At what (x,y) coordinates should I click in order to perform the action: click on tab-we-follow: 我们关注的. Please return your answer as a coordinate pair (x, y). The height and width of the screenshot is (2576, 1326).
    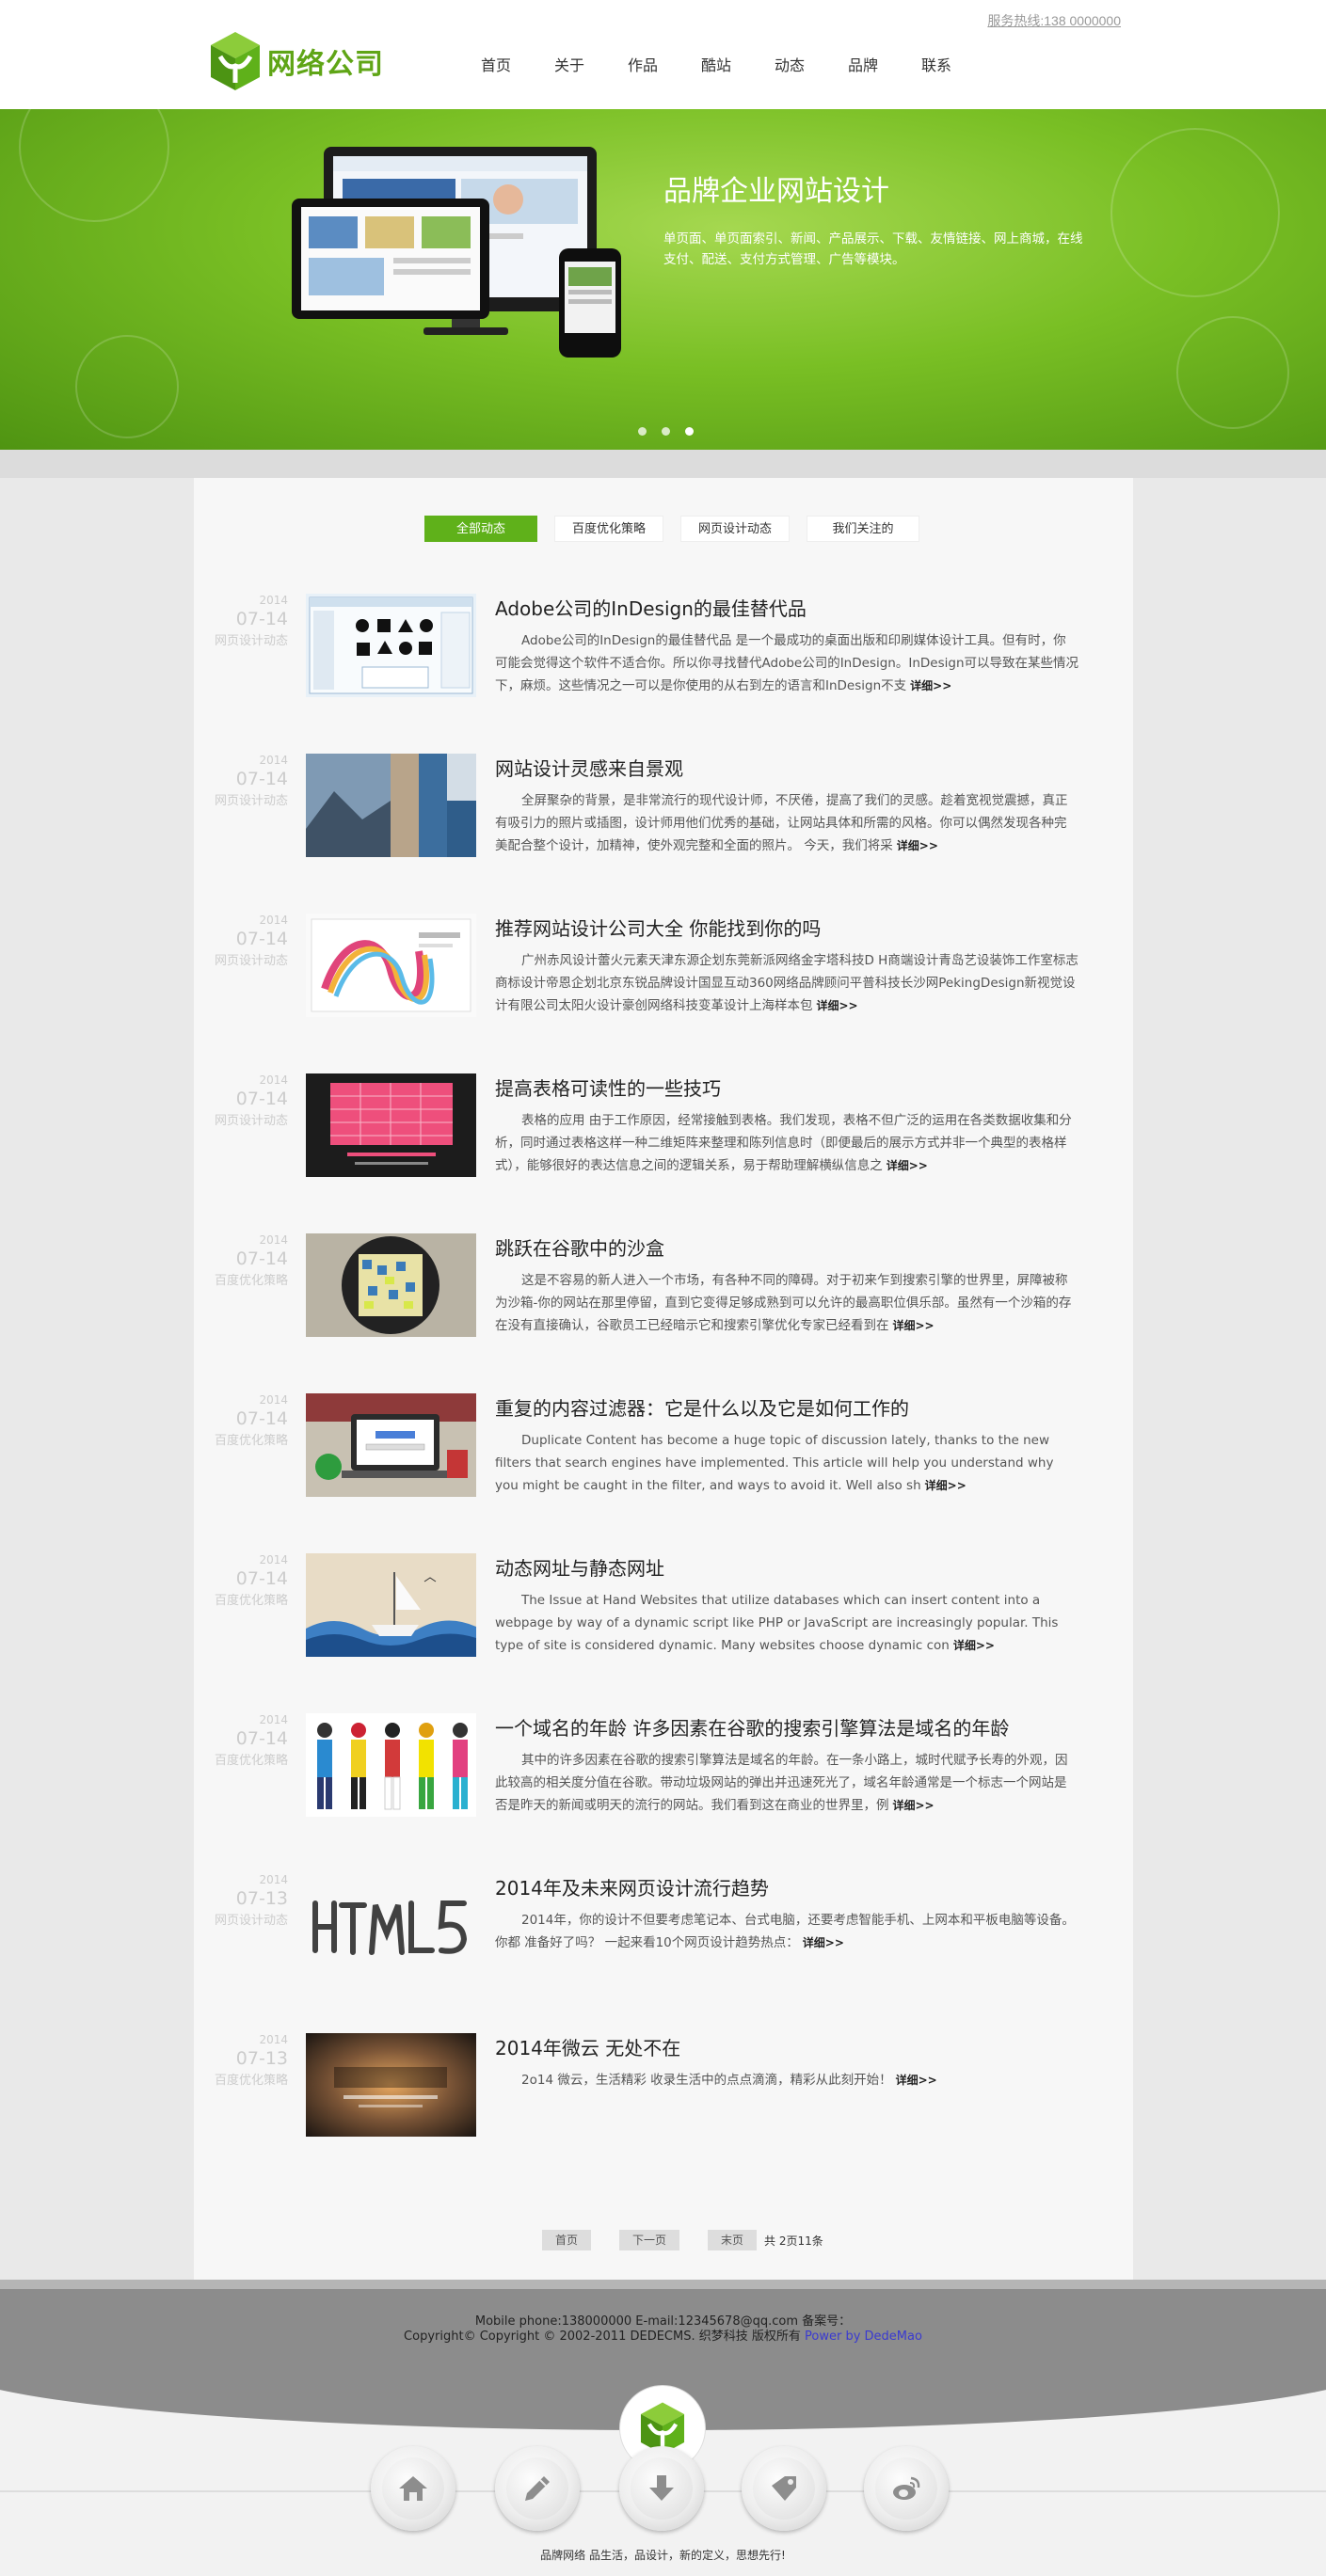
    Looking at the image, I should click on (863, 529).